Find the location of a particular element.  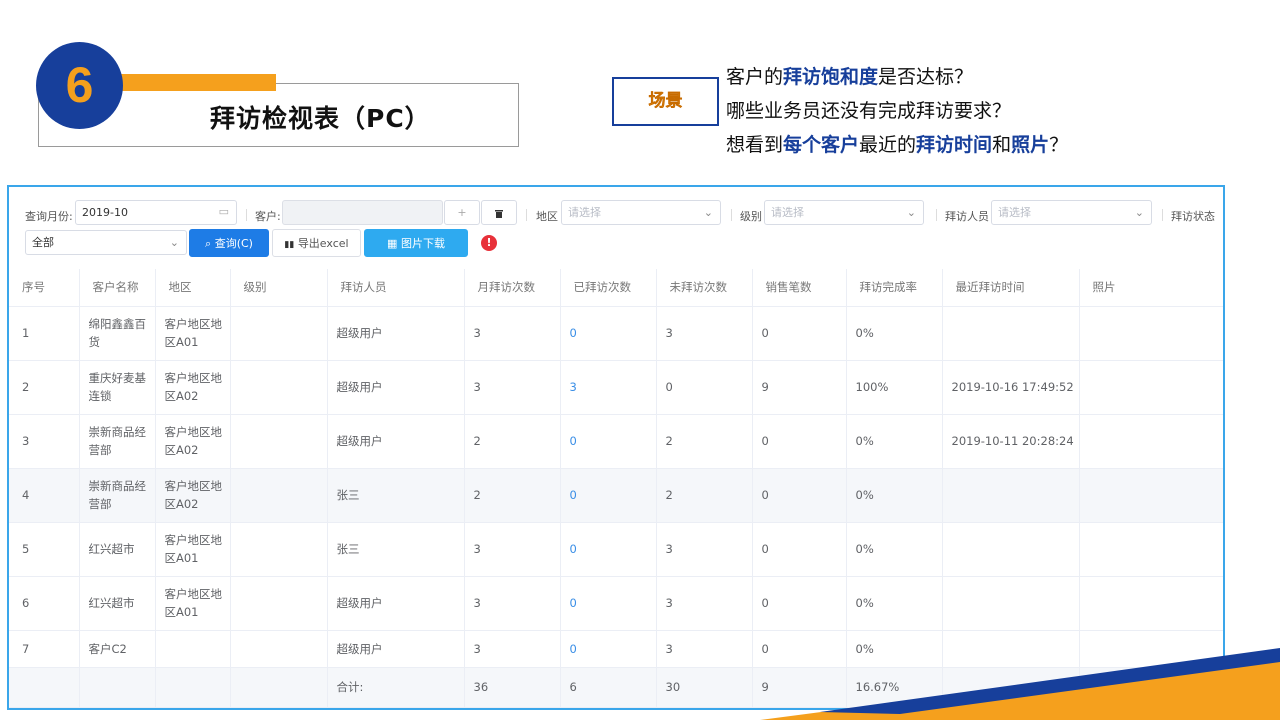

cell-region: 客户地区地区A02 is located at coordinates (193, 495).